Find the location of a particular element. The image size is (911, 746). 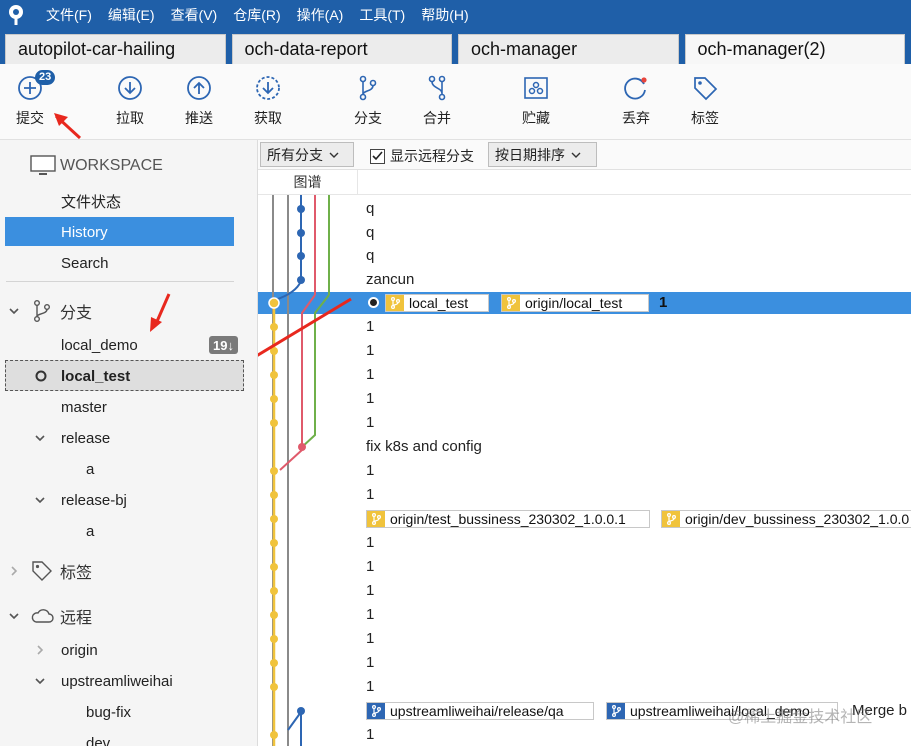

fetch-button: 获取 is located at coordinates (268, 101).